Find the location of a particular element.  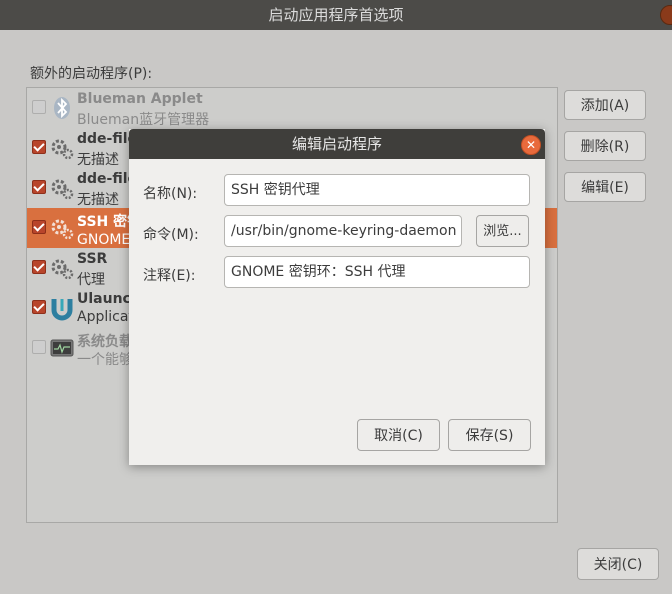

window-title: 启动应用程序首选项 is located at coordinates (336, 15).